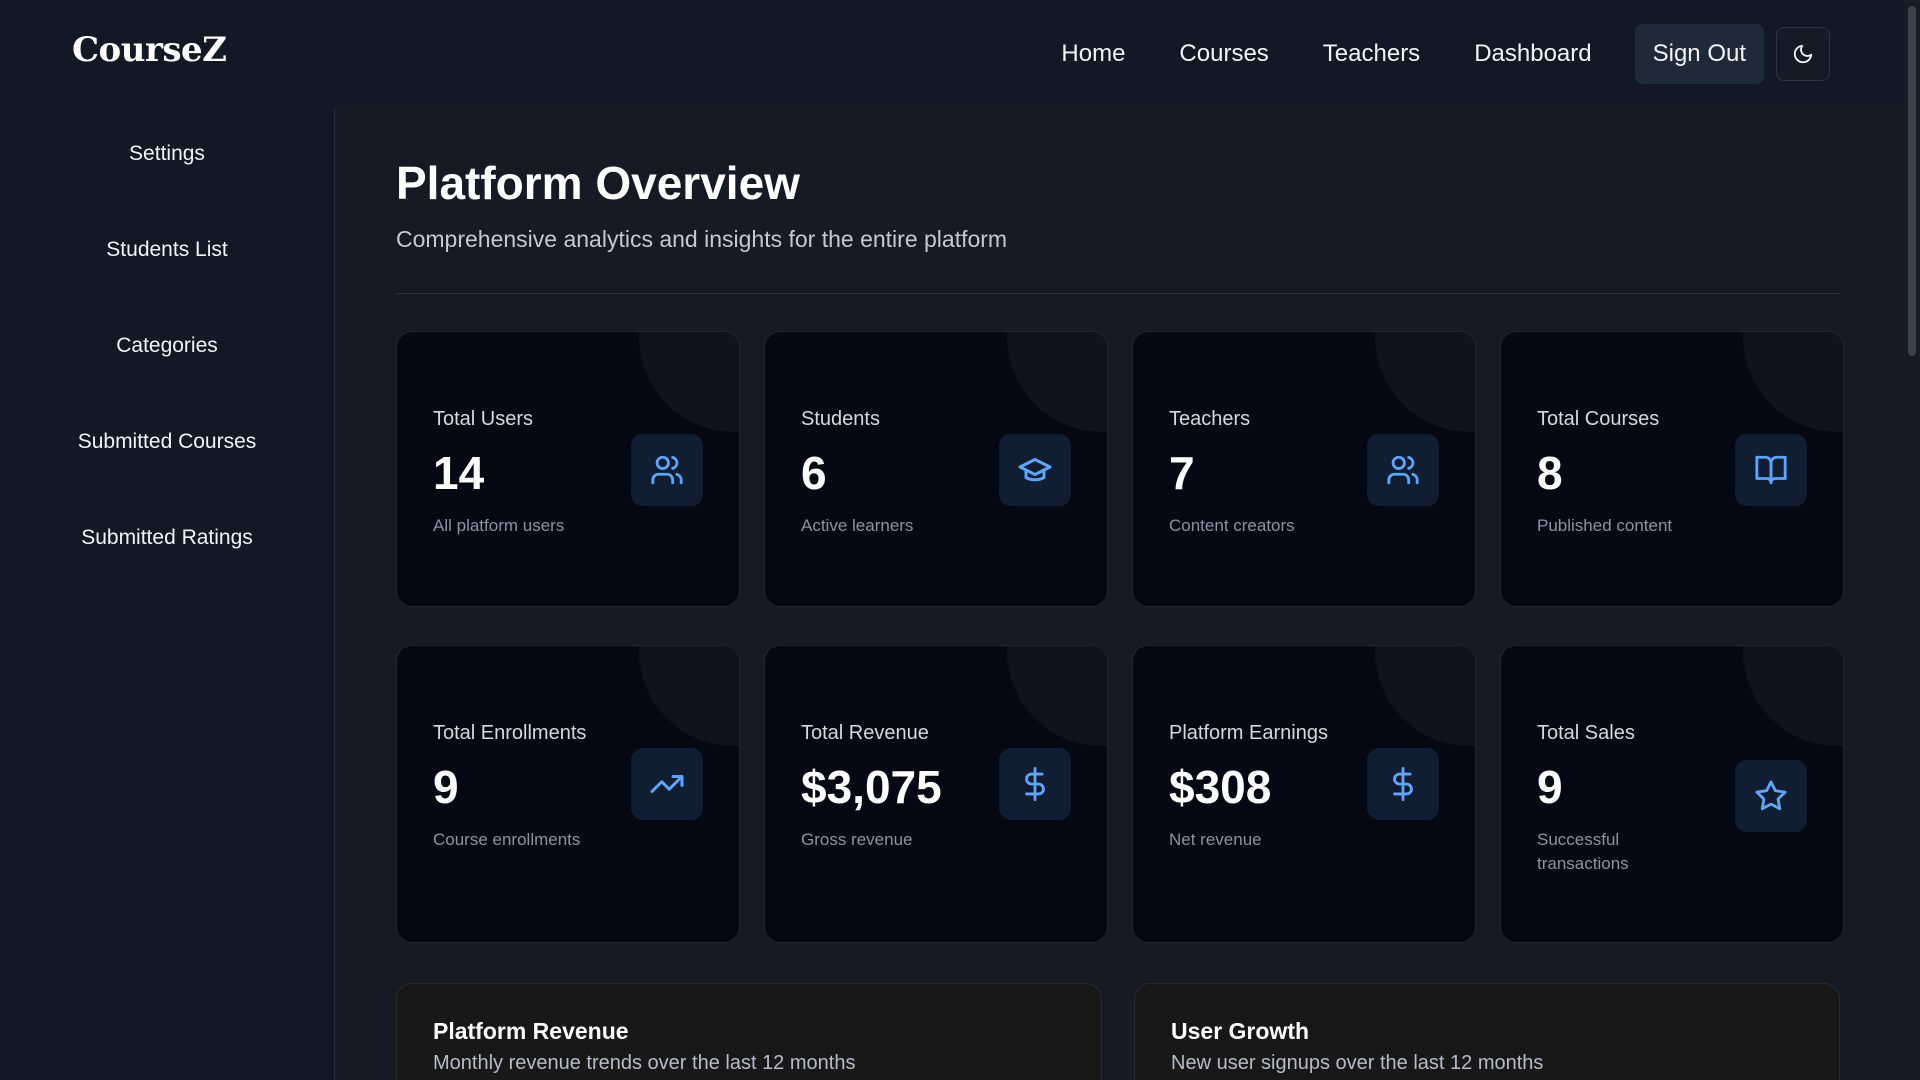  Describe the element at coordinates (857, 525) in the screenshot. I see `stat-description: Active learners` at that location.